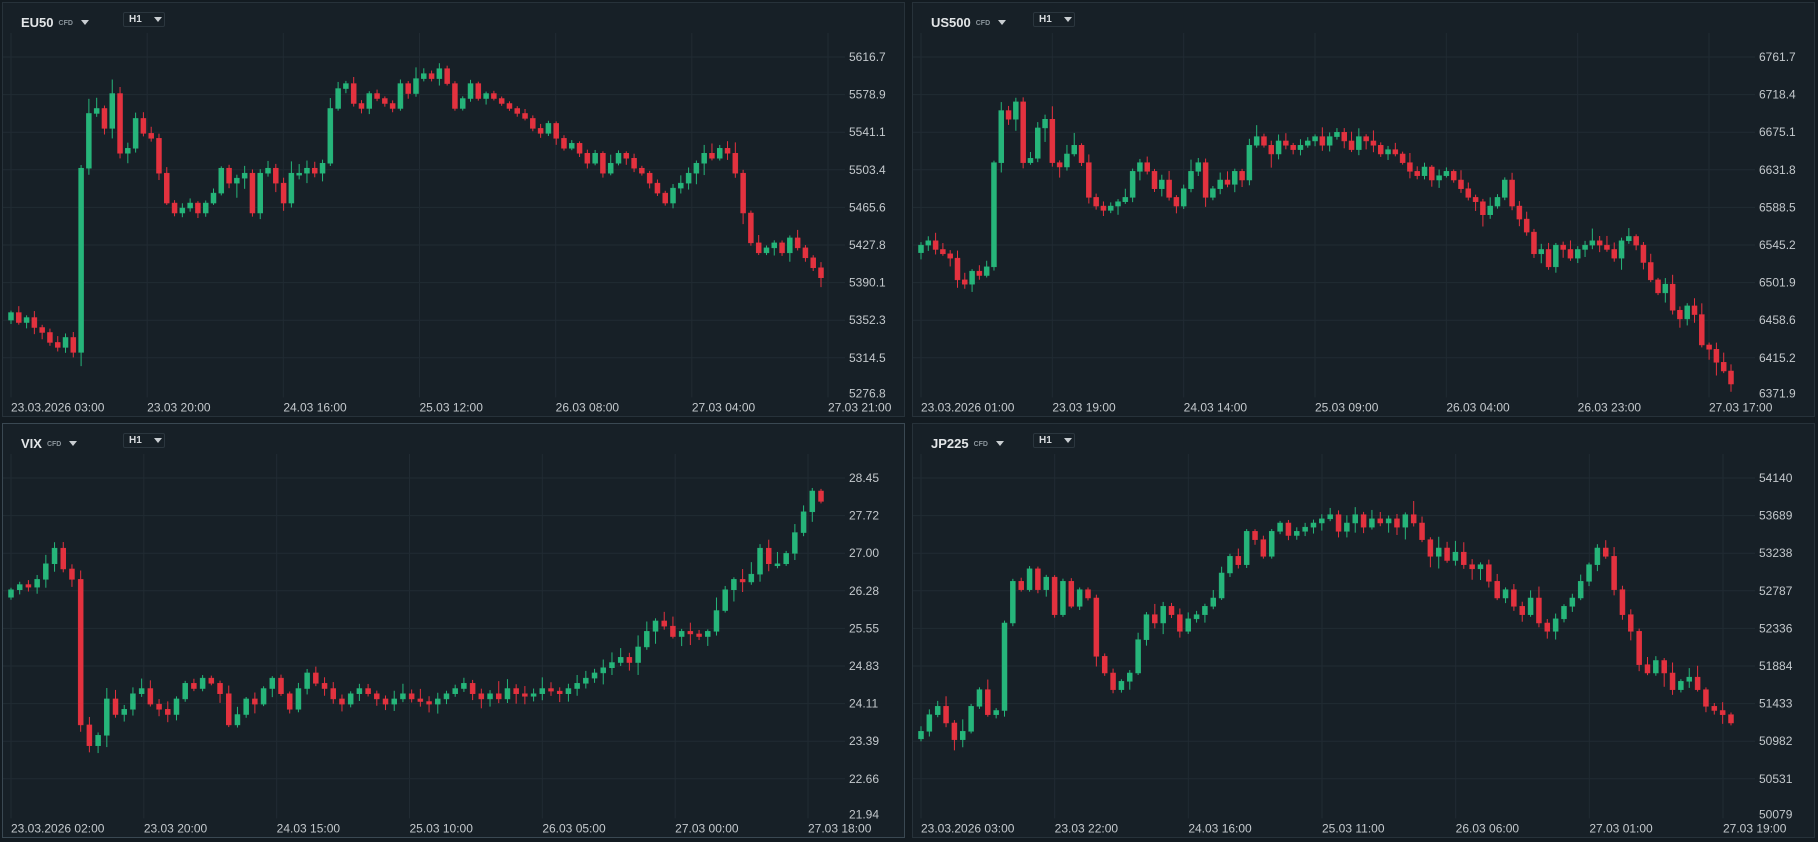 The image size is (1818, 842). Describe the element at coordinates (1777, 57) in the screenshot. I see `y-axis-label: 6761.7` at that location.